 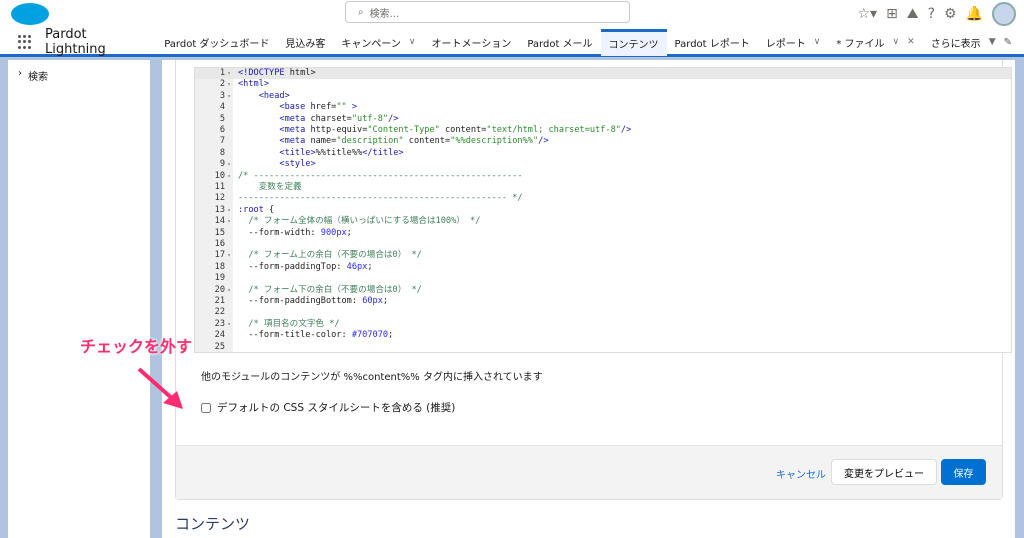 I want to click on line-number: 4, so click(x=222, y=107).